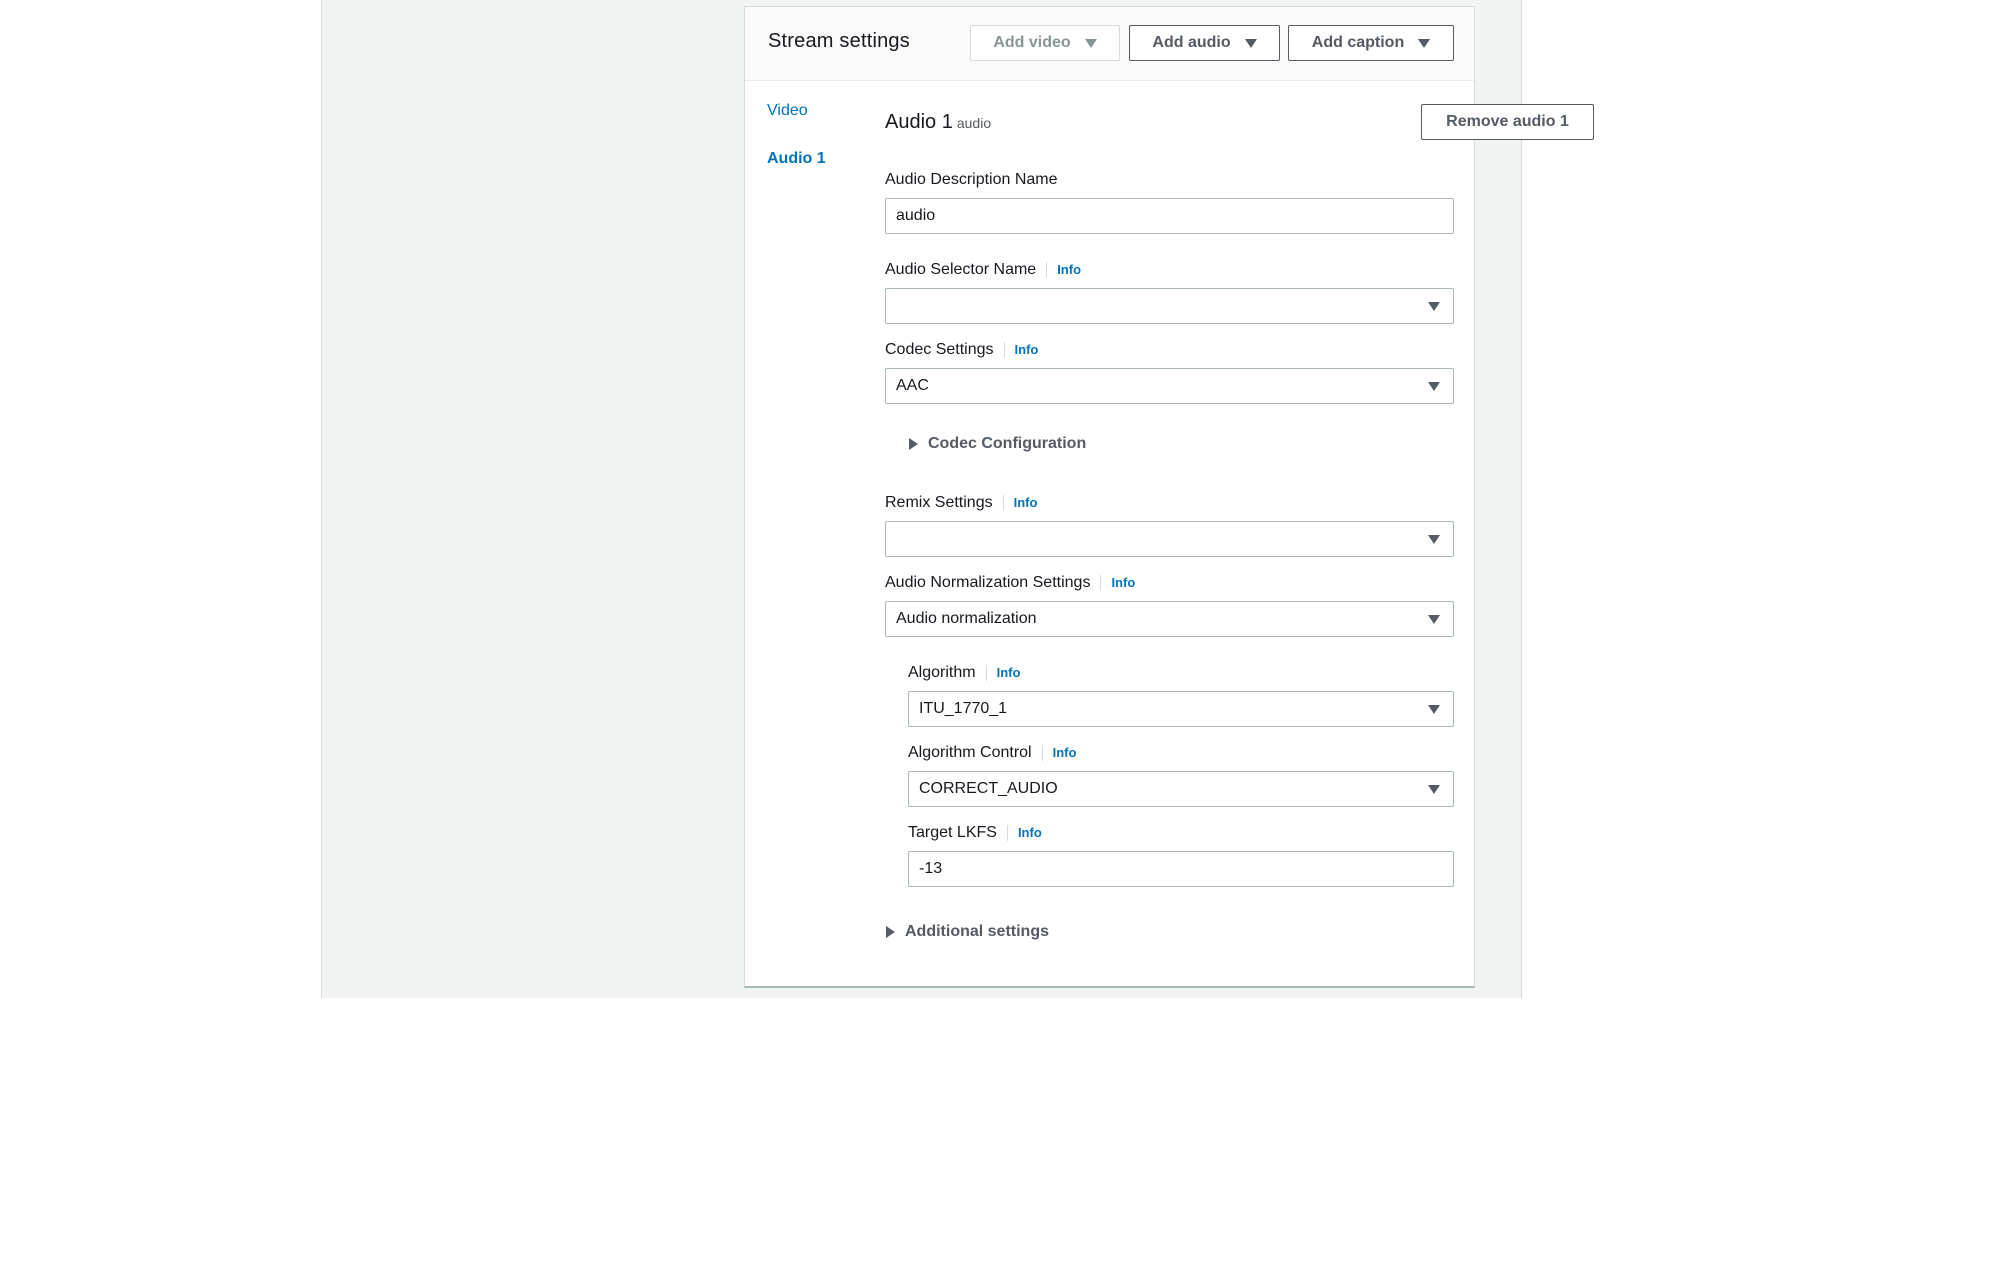 The width and height of the screenshot is (2000, 1273). What do you see at coordinates (963, 708) in the screenshot?
I see `algorithm-value: ITU_1770_1` at bounding box center [963, 708].